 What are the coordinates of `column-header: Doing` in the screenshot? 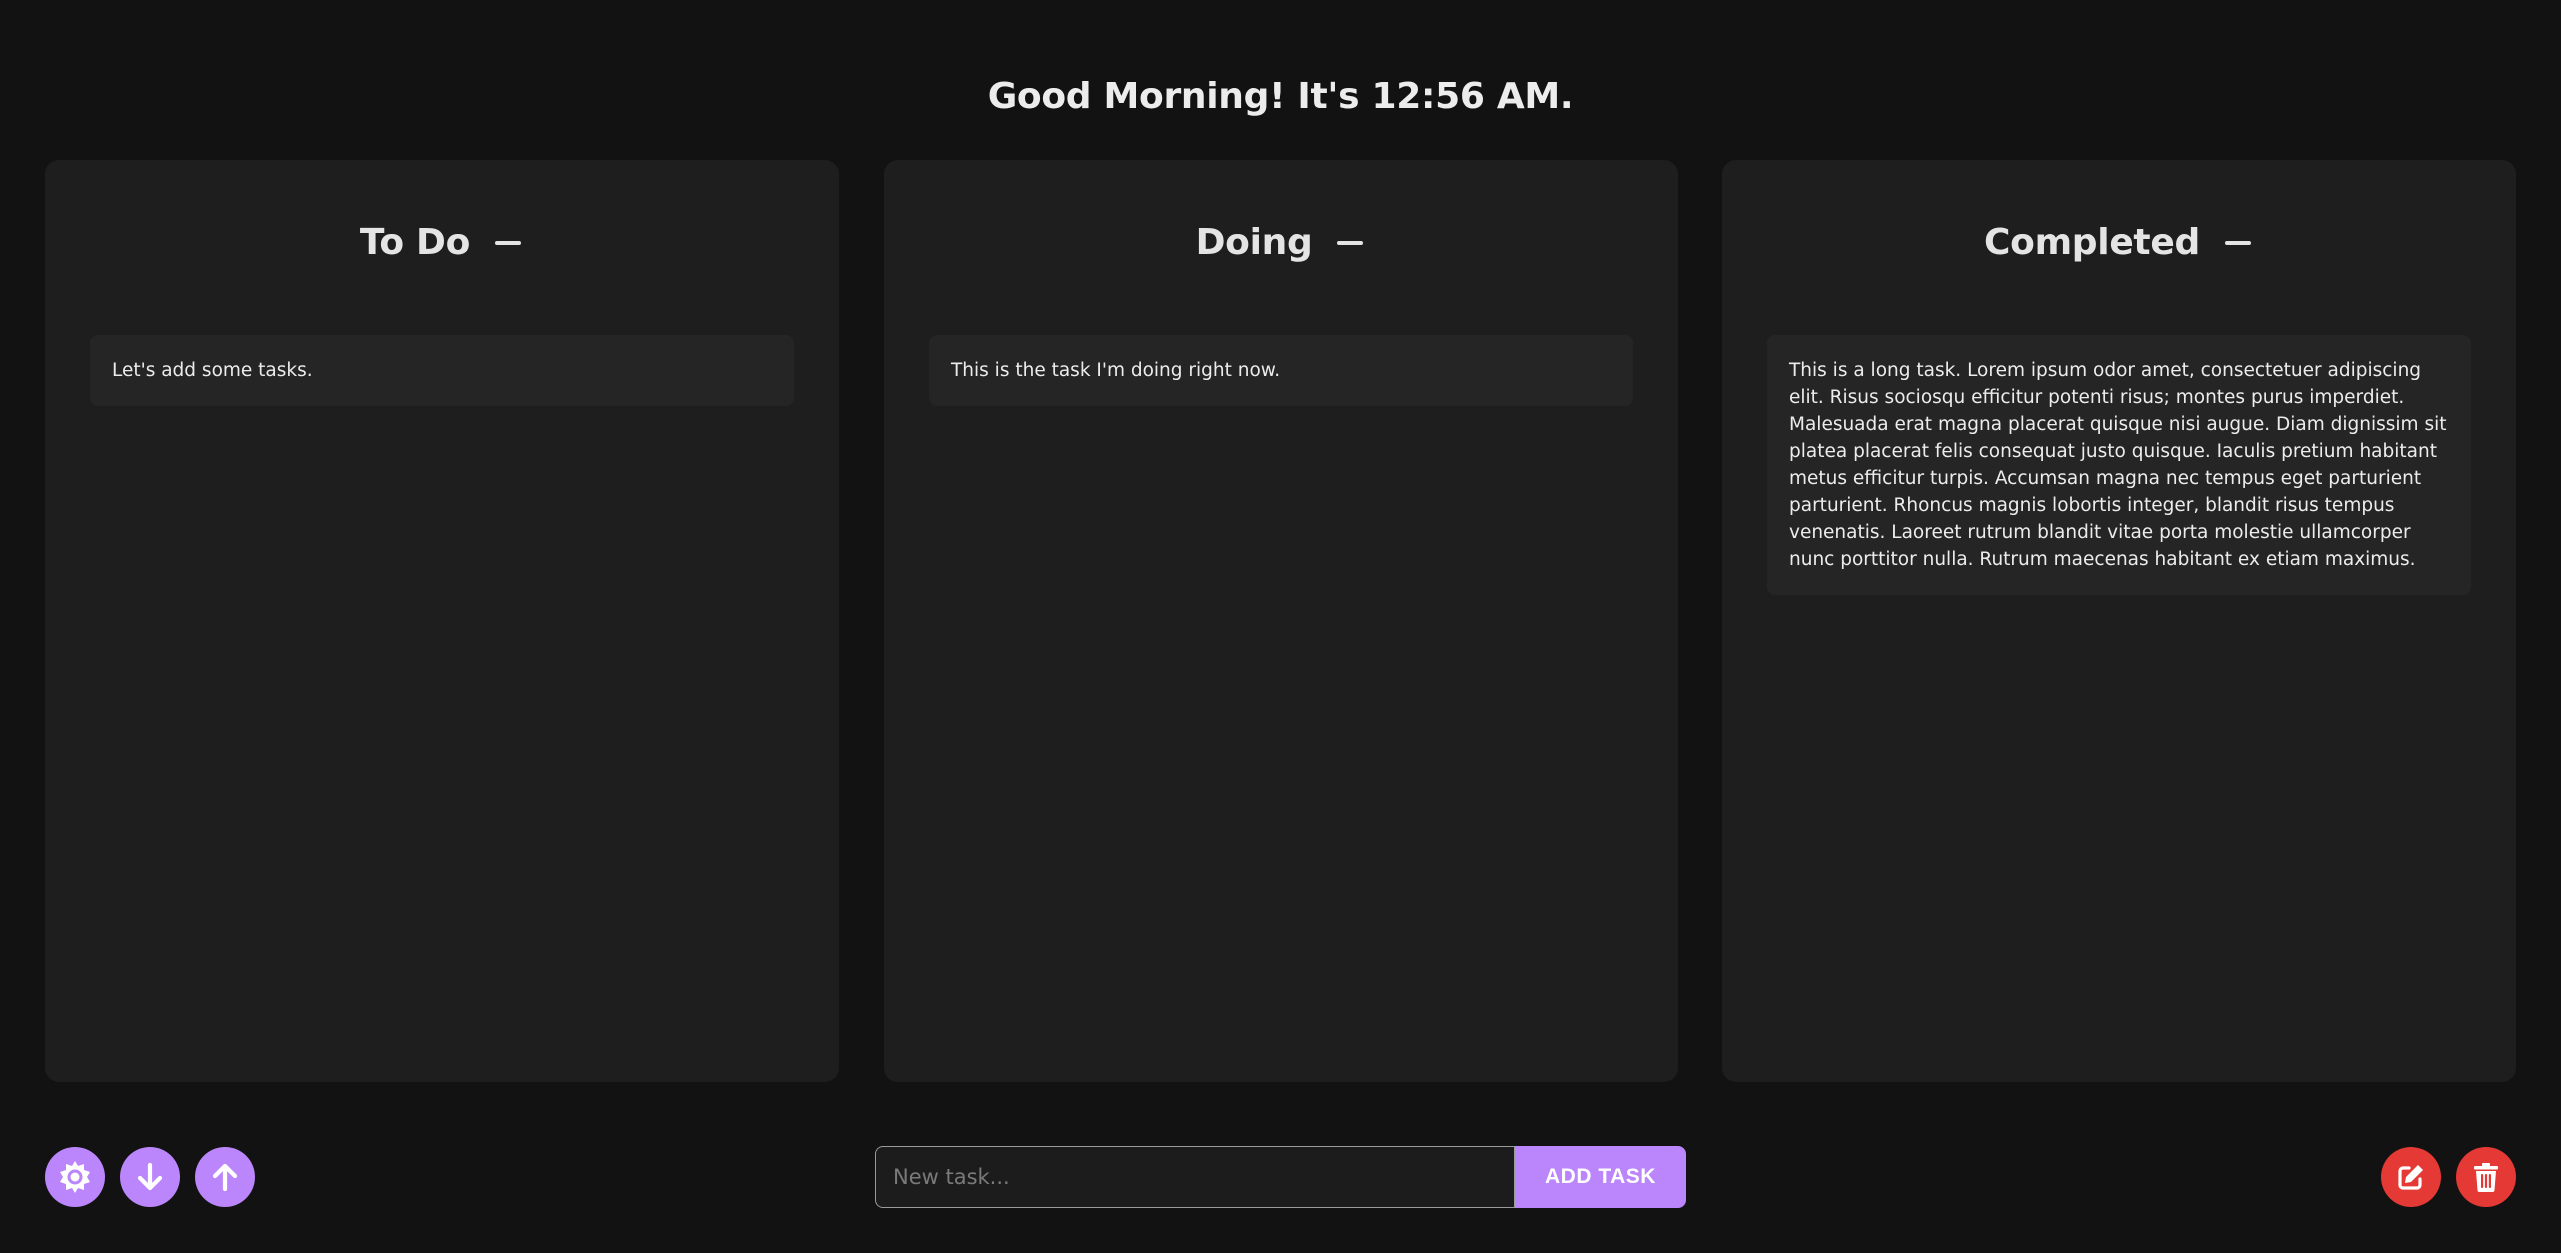 It's located at (1281, 242).